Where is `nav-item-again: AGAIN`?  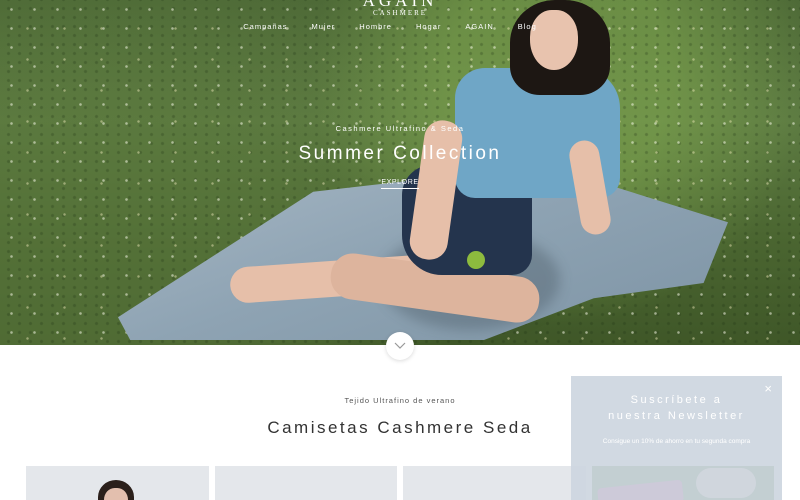
nav-item-again: AGAIN is located at coordinates (479, 26).